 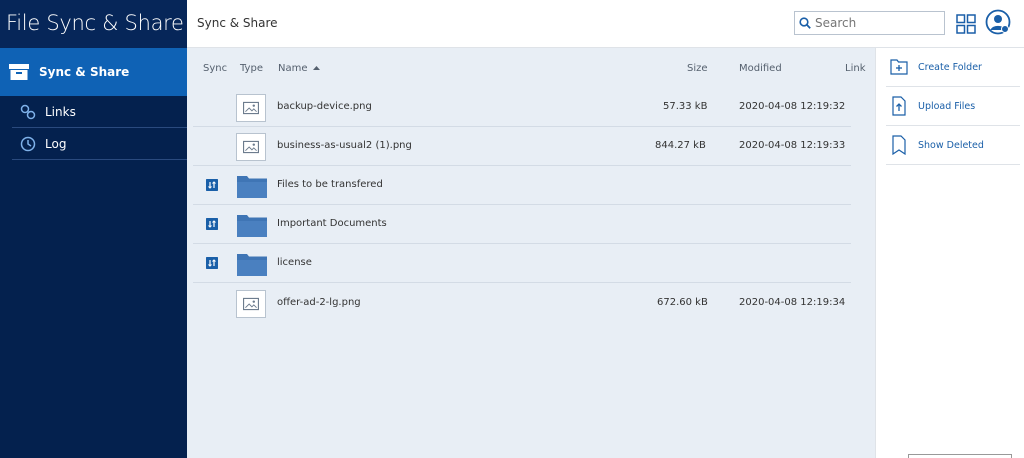 I want to click on search-icon, so click(x=805, y=23).